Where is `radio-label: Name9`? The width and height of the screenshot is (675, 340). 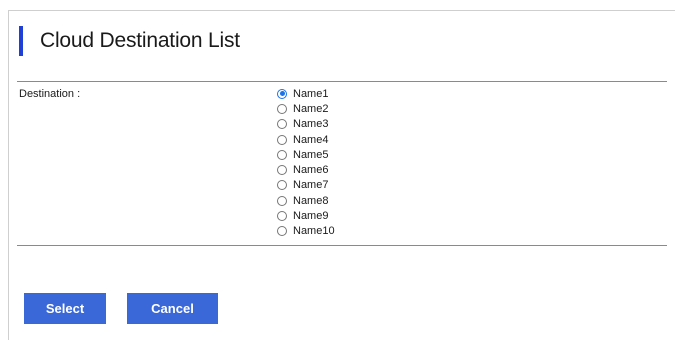 radio-label: Name9 is located at coordinates (311, 216).